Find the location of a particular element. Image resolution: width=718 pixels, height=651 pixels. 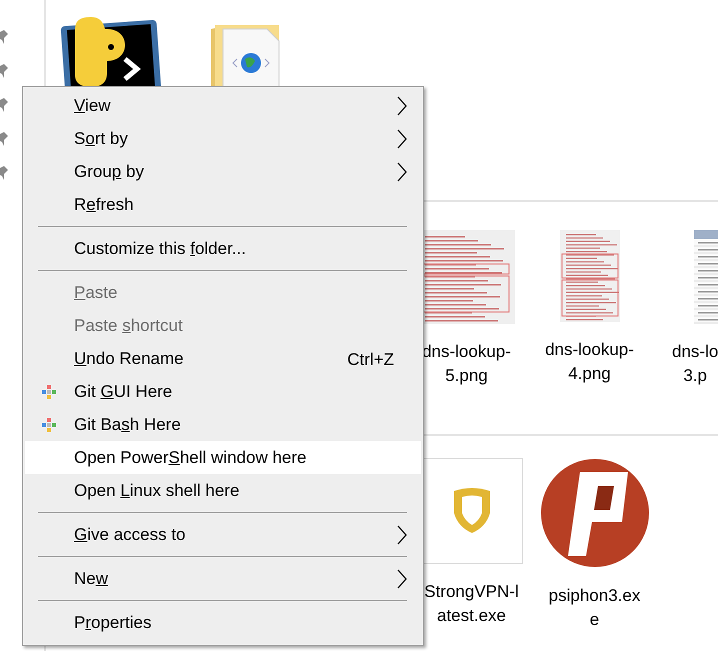

menu-item: Git GUI Here is located at coordinates (223, 391).